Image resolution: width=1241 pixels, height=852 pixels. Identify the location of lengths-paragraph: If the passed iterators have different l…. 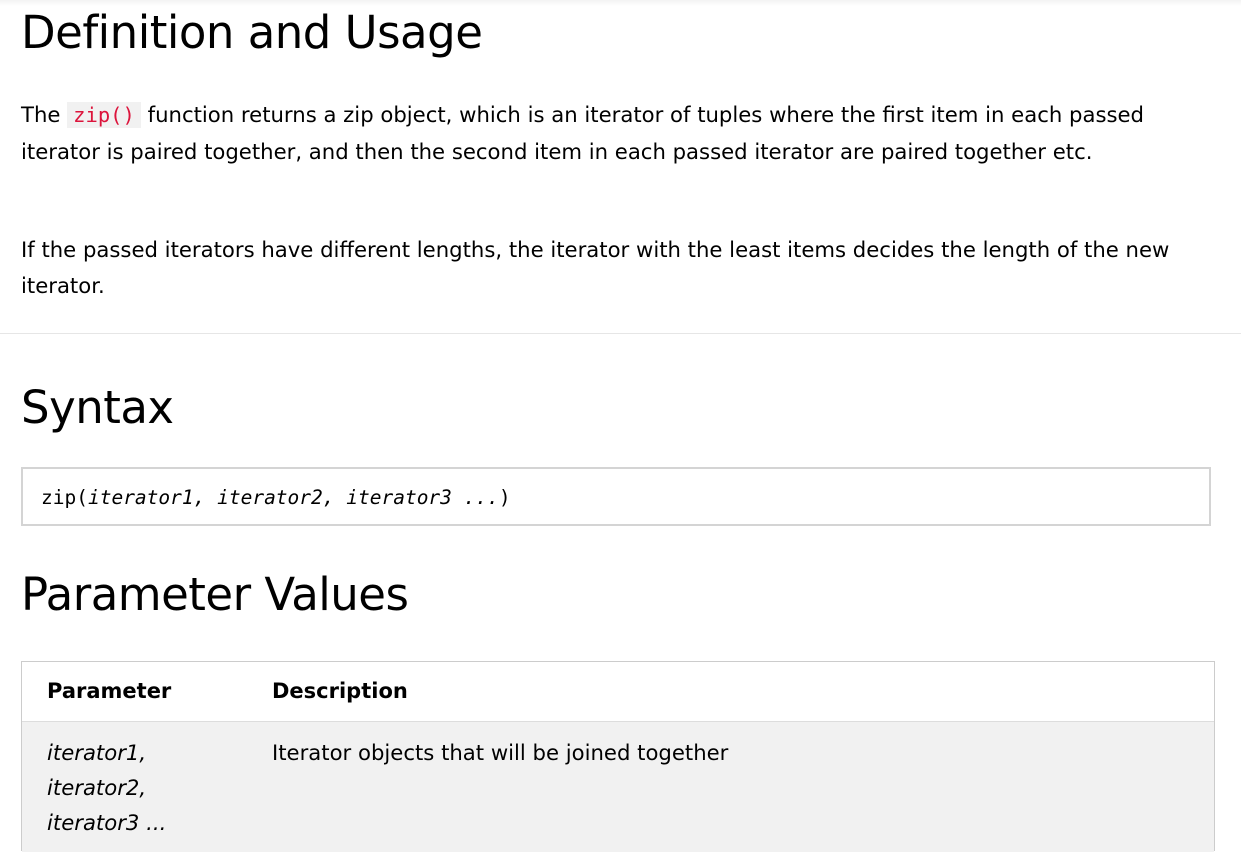
(595, 267).